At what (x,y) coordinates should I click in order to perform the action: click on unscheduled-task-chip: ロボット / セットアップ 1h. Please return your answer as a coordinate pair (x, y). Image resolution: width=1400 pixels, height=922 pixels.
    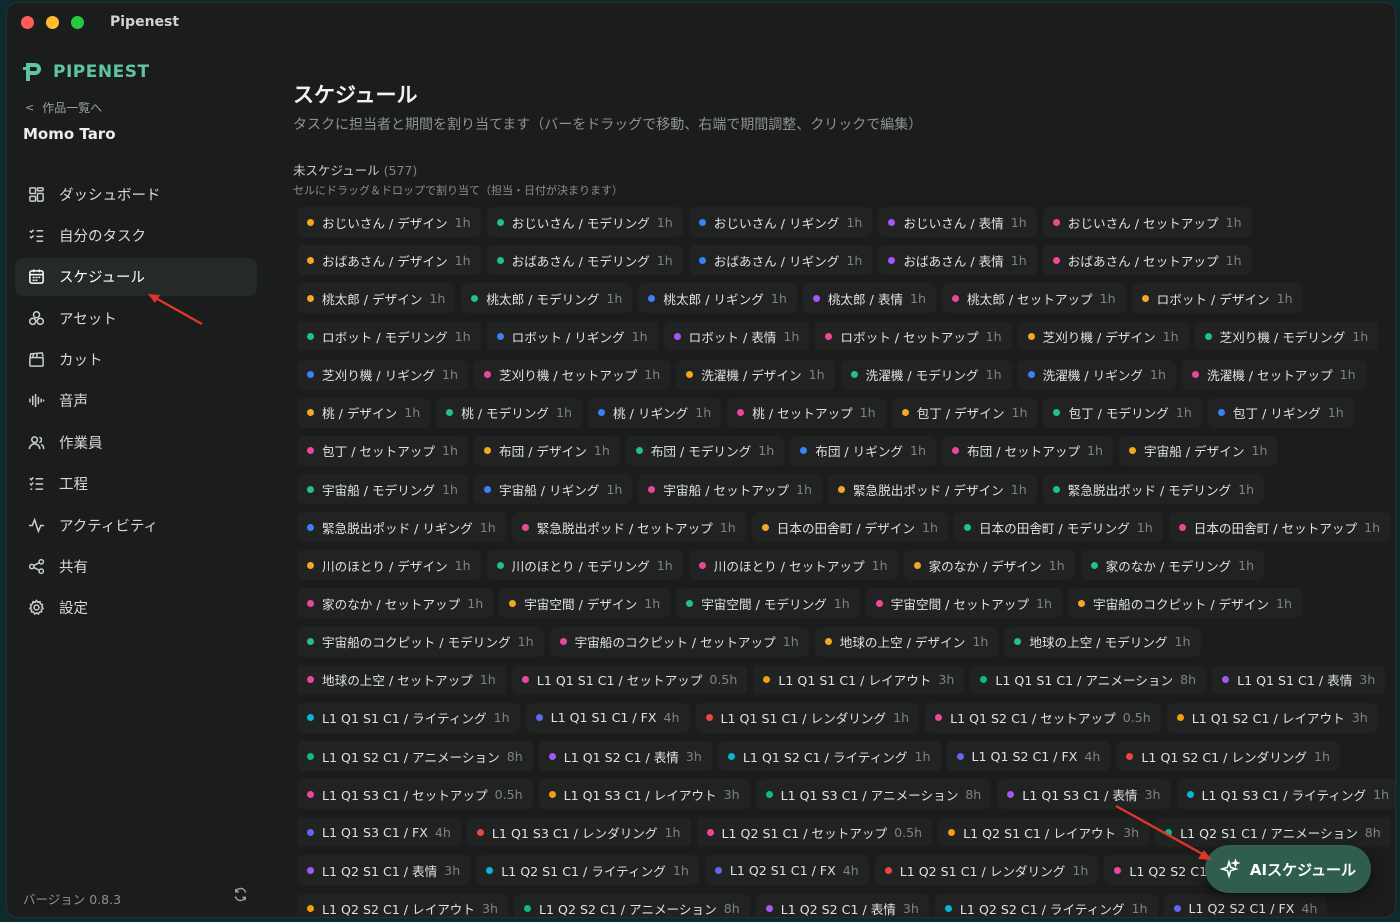
    Looking at the image, I should click on (913, 336).